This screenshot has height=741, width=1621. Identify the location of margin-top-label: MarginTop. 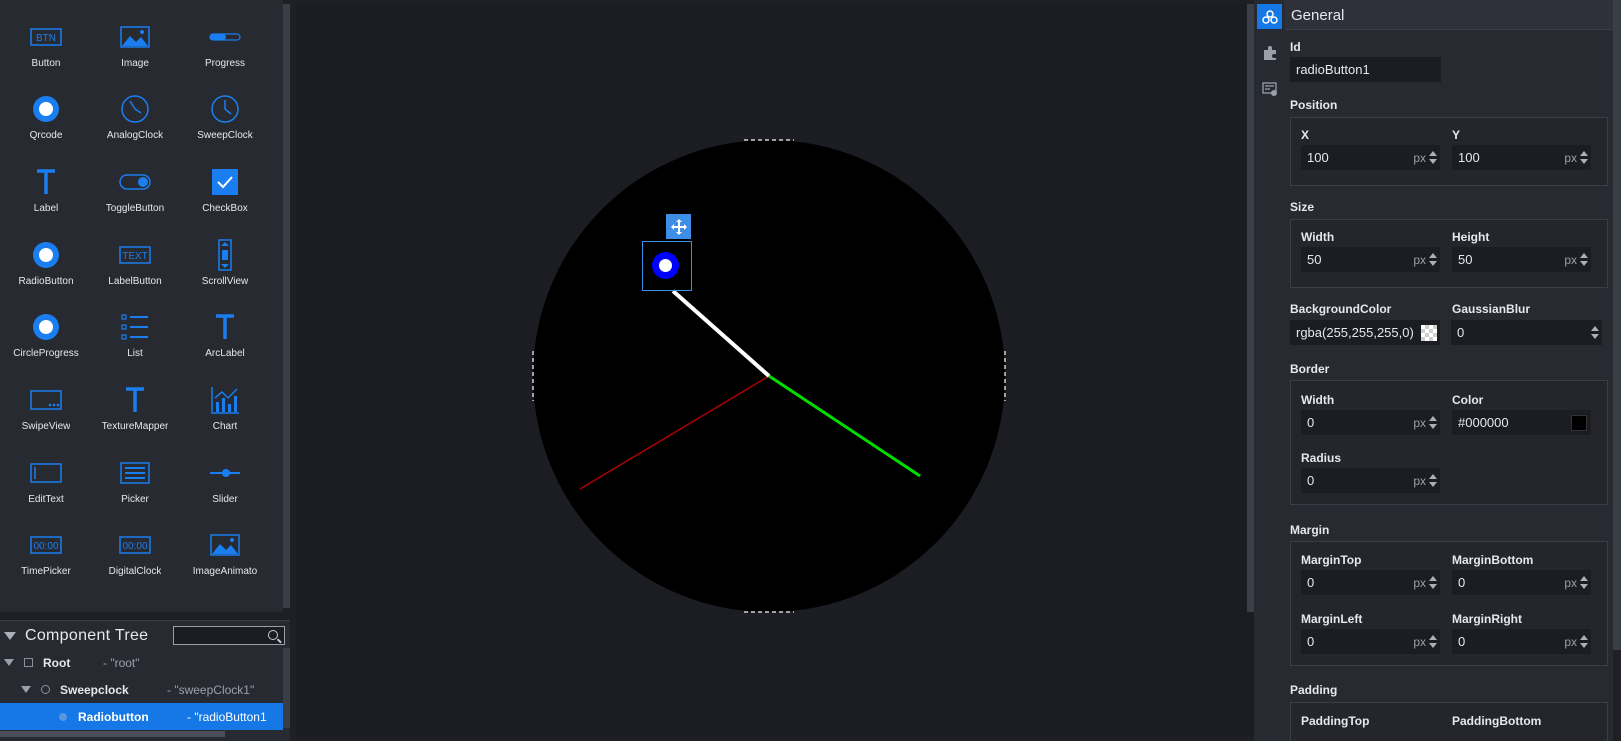
(1331, 560).